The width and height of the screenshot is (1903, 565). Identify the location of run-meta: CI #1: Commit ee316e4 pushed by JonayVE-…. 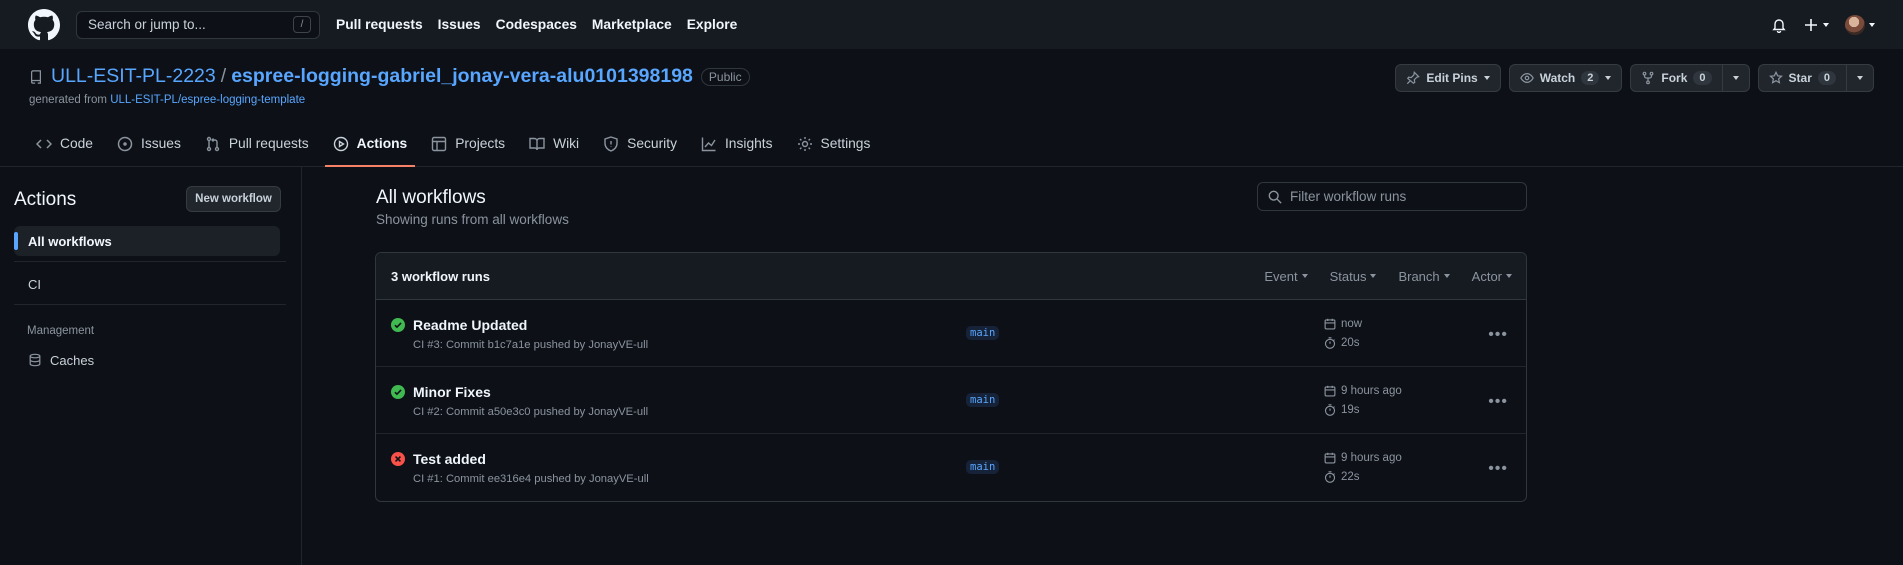
(531, 479).